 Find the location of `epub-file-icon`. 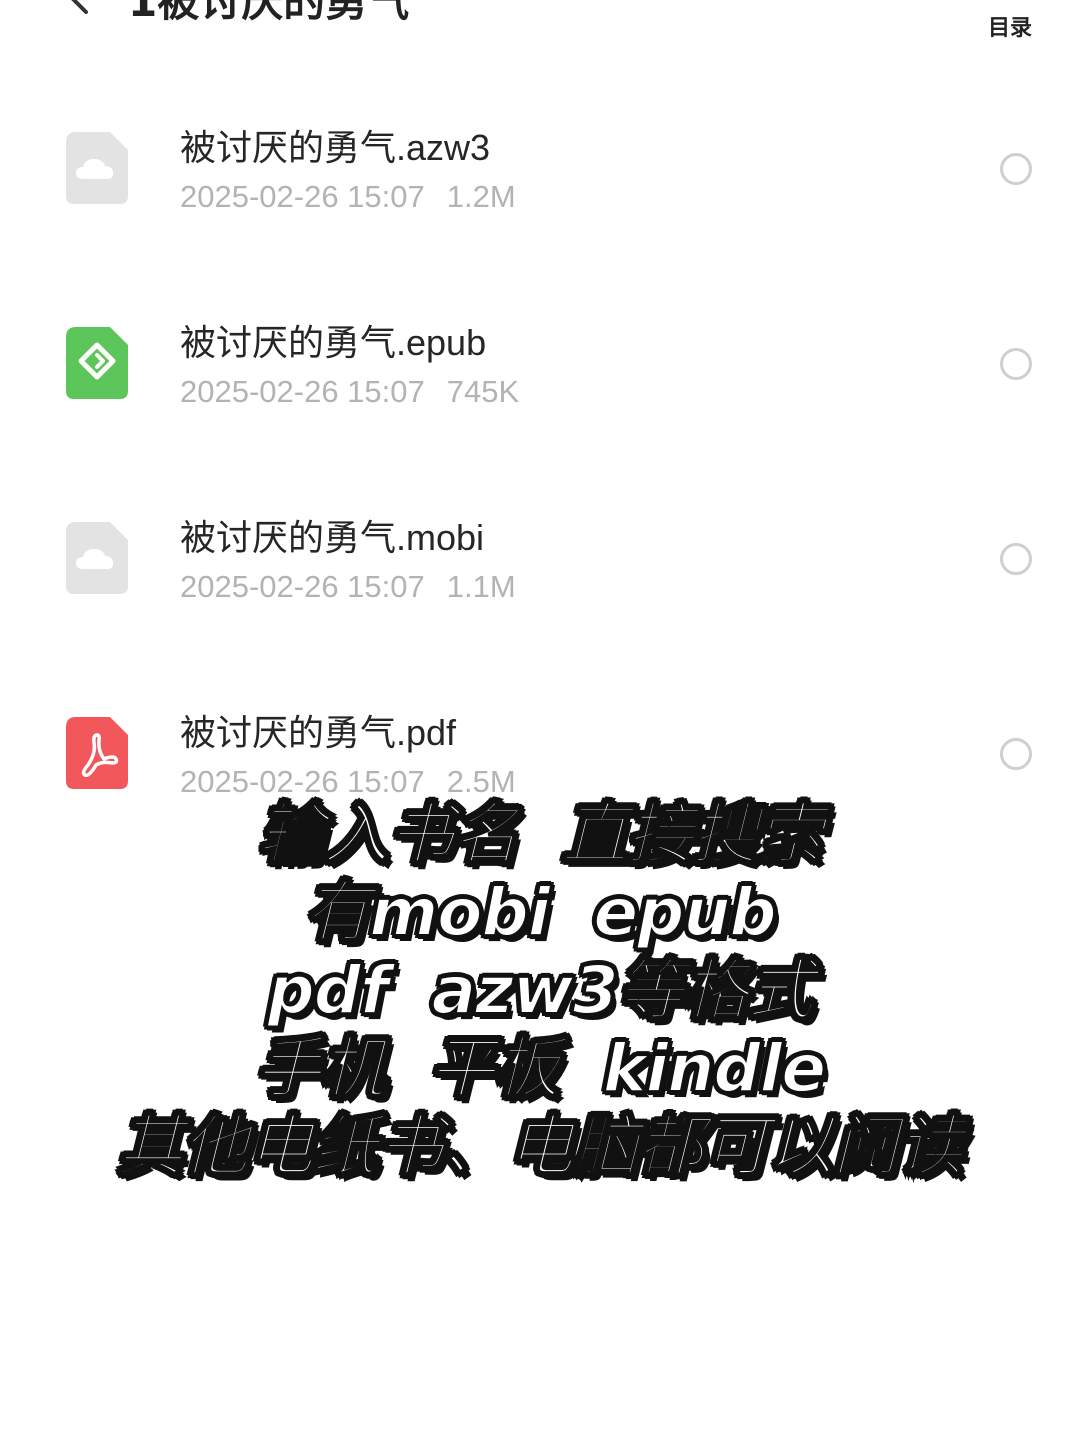

epub-file-icon is located at coordinates (97, 363).